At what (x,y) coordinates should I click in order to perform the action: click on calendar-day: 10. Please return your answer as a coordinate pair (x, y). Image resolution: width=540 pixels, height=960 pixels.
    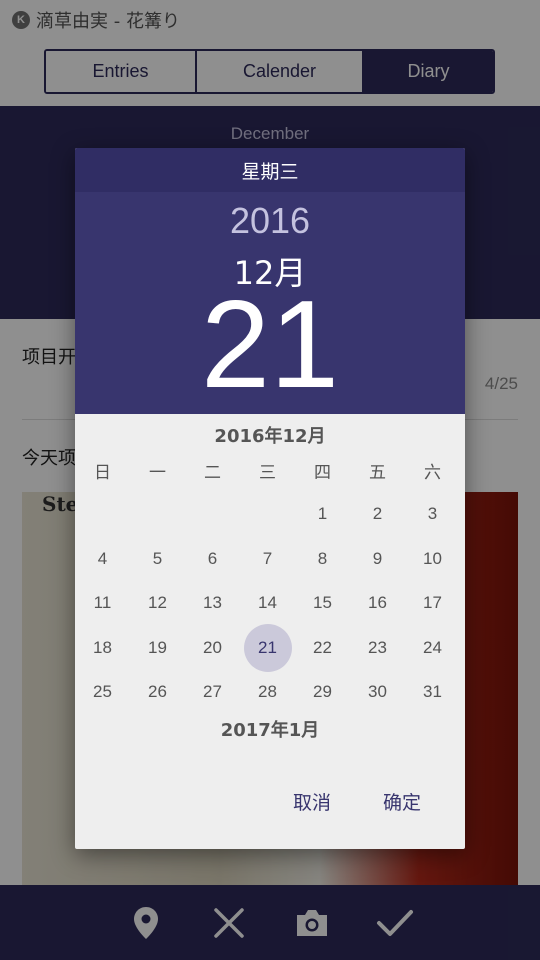
    Looking at the image, I should click on (432, 559).